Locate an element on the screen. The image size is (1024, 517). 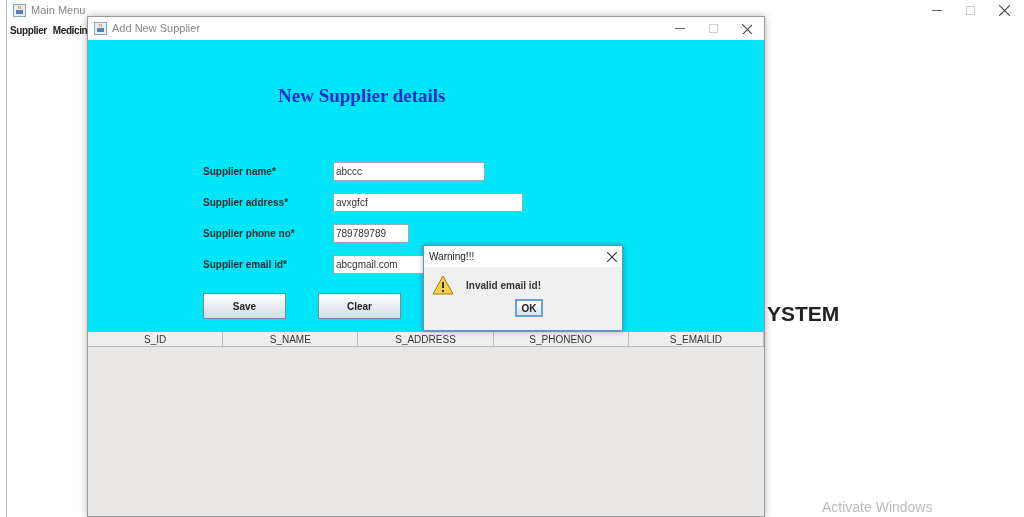
column-header: S_EMAILID is located at coordinates (696, 339).